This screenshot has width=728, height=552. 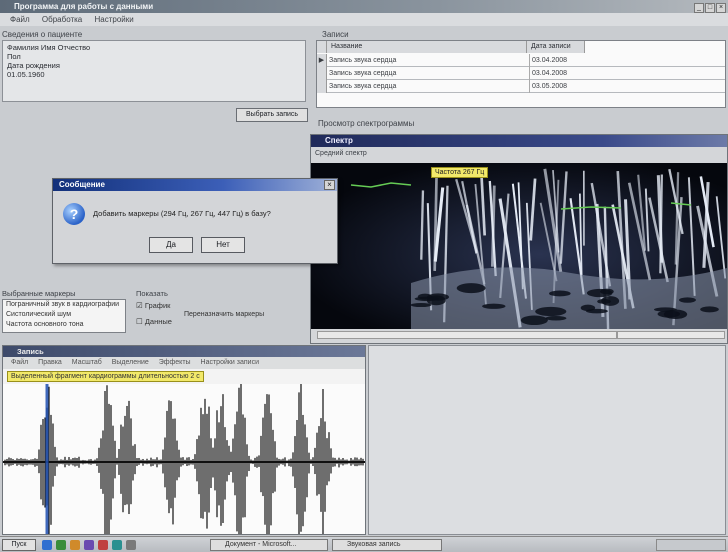 What do you see at coordinates (39, 293) in the screenshot?
I see `markers-list-label: Выбранные маркеры` at bounding box center [39, 293].